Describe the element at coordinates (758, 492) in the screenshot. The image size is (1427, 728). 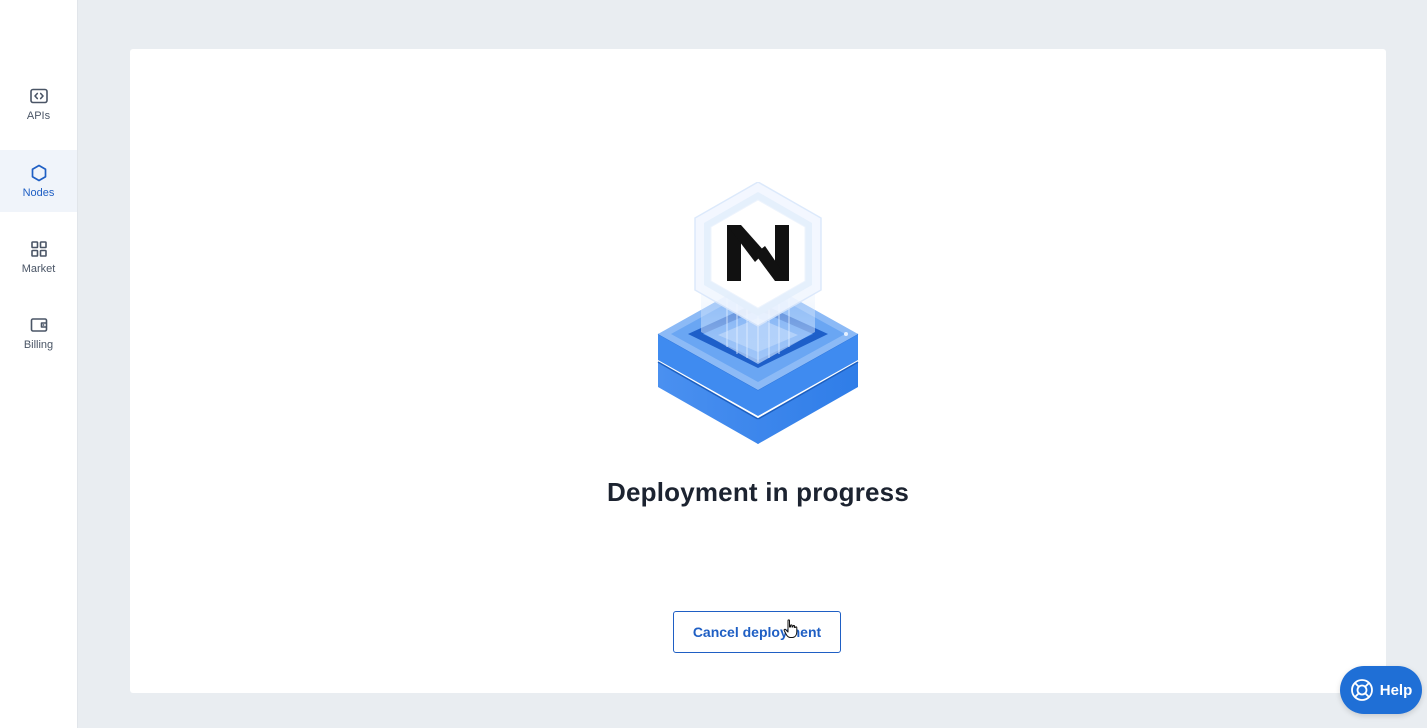
I see `page-title: Deployment in progress` at that location.